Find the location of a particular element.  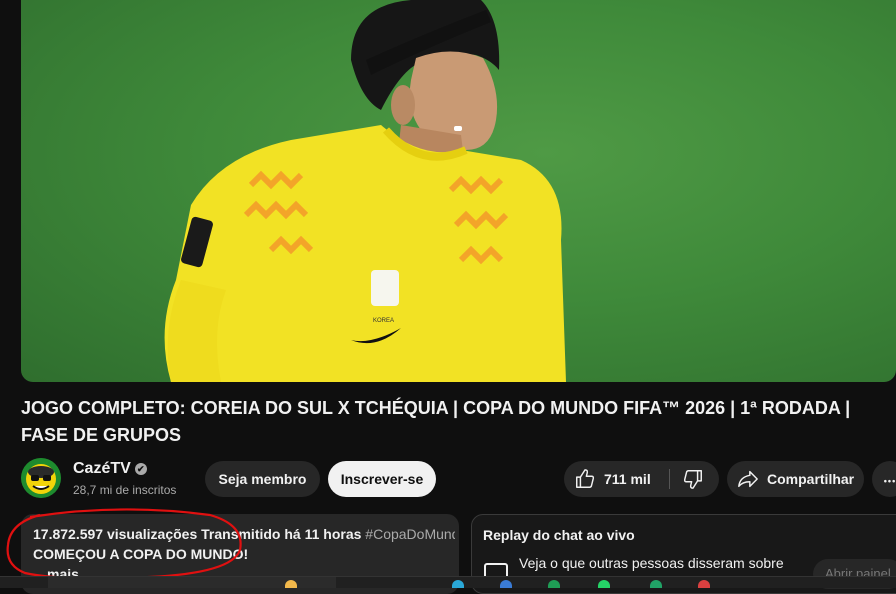

hashtag-link: #CopaDoMundo is located at coordinates (410, 534).